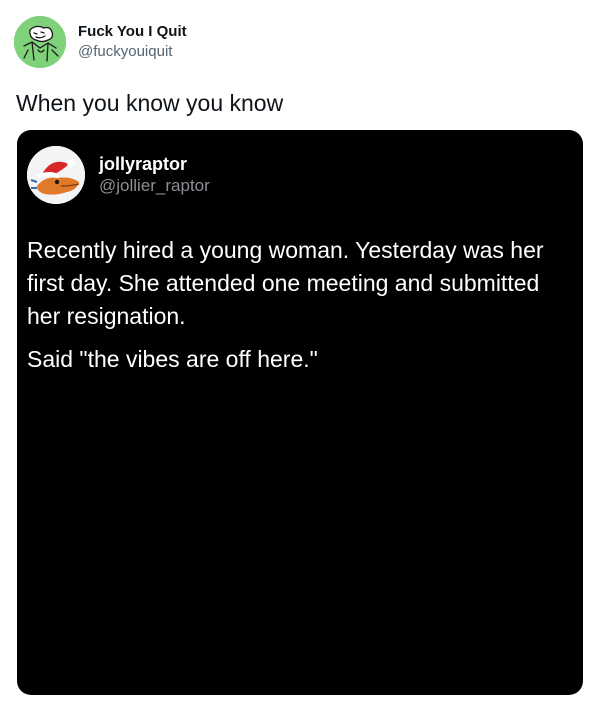 The image size is (599, 712). What do you see at coordinates (143, 164) in the screenshot?
I see `quoted-author-display-name: jollyraptor` at bounding box center [143, 164].